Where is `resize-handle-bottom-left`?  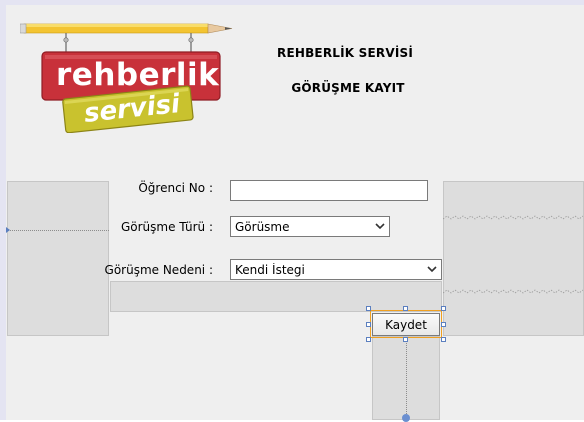 resize-handle-bottom-left is located at coordinates (368, 339).